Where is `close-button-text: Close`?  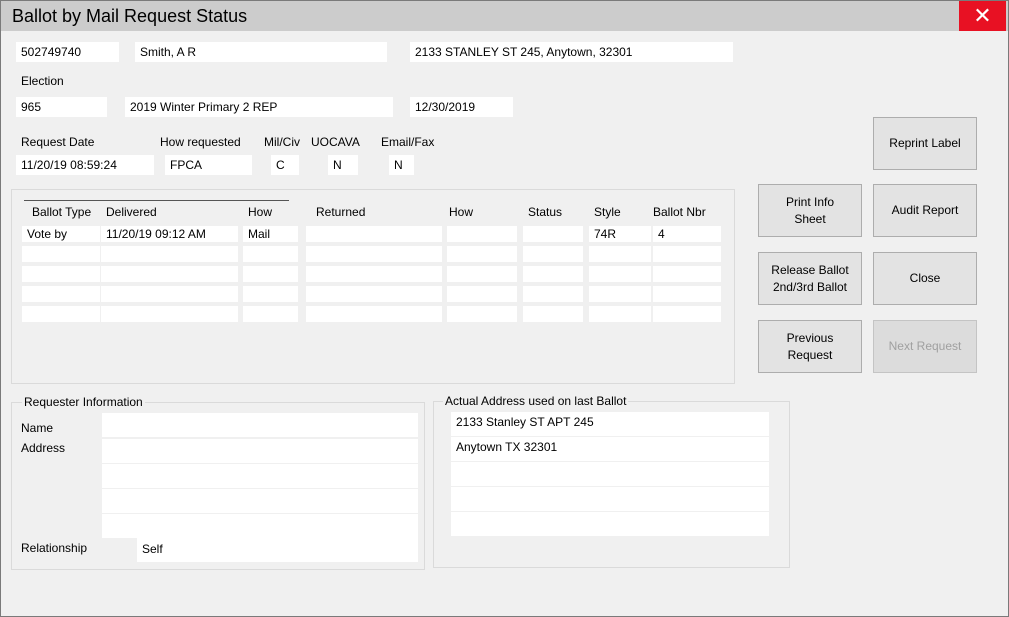 close-button-text: Close is located at coordinates (925, 278).